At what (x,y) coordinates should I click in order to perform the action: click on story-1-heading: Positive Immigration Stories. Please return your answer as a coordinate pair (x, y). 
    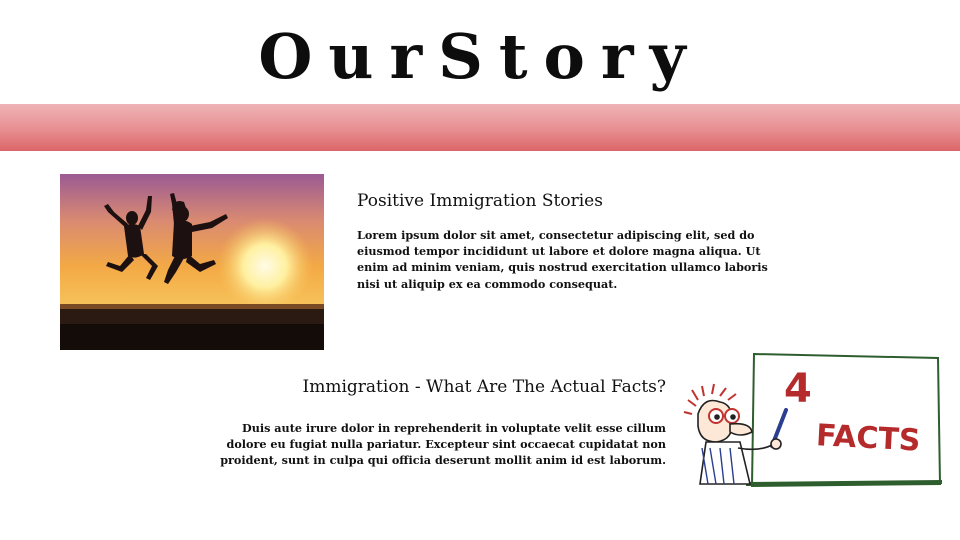
    Looking at the image, I should click on (480, 201).